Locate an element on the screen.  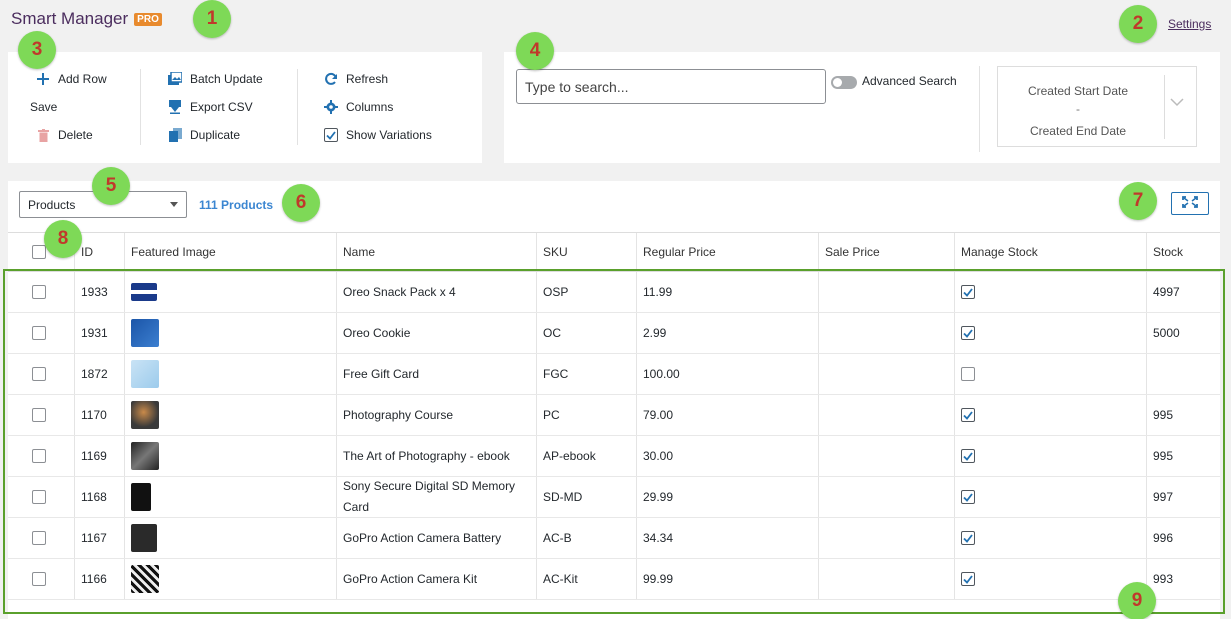
cell-stock: 4997 is located at coordinates (1183, 292).